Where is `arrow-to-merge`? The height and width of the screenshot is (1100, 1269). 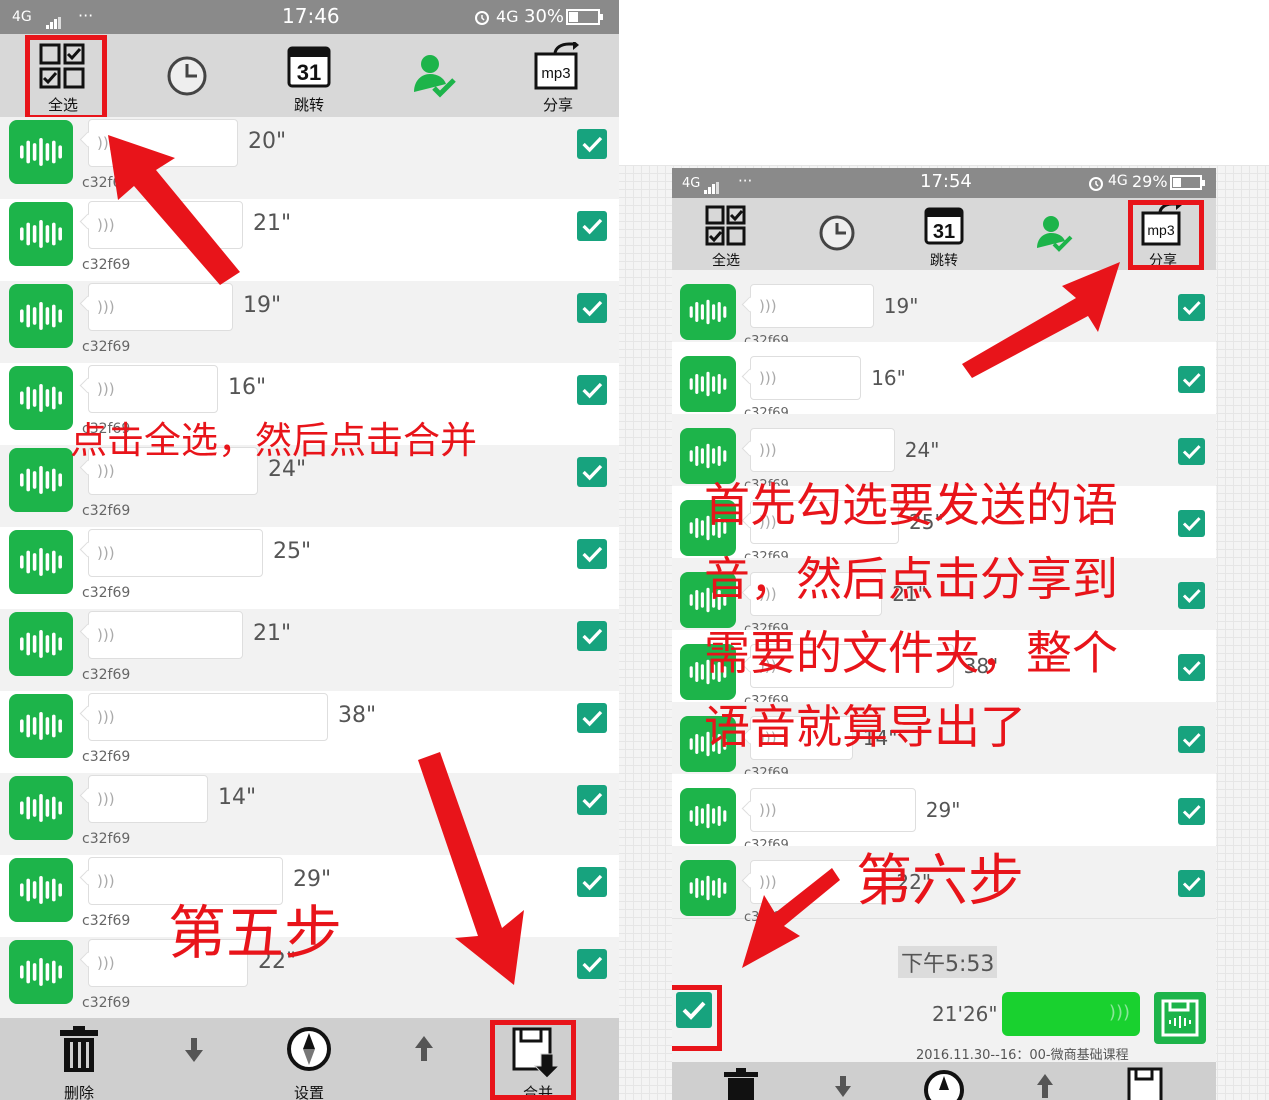 arrow-to-merge is located at coordinates (471, 868).